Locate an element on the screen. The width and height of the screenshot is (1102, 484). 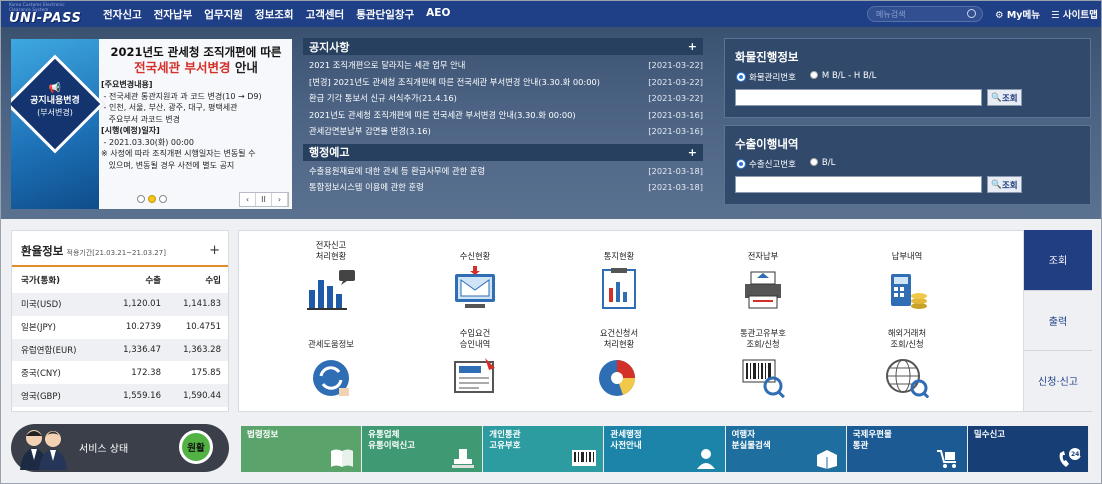
banner-title: 2021년도 관세청 조직개편에 따른 is located at coordinates (196, 52).